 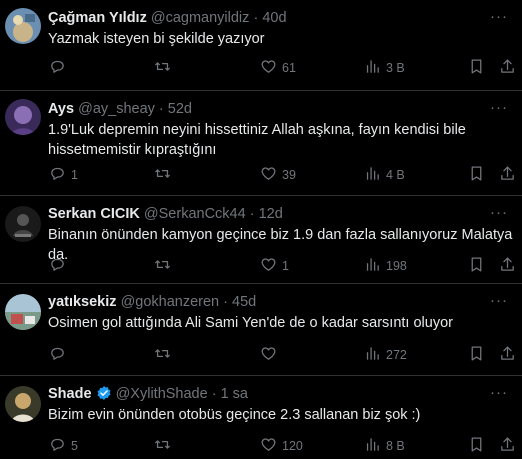 I want to click on views-count: 4 B, so click(x=395, y=175).